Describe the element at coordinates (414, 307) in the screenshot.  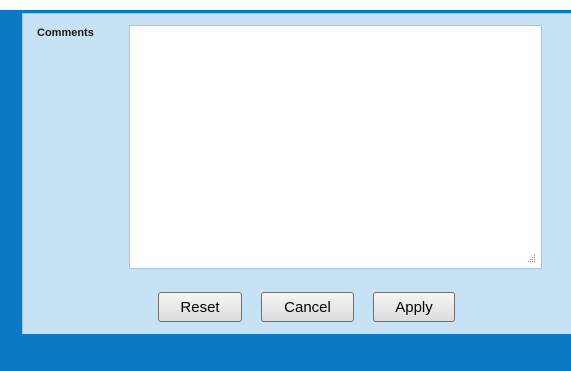
I see `apply-button: Apply` at that location.